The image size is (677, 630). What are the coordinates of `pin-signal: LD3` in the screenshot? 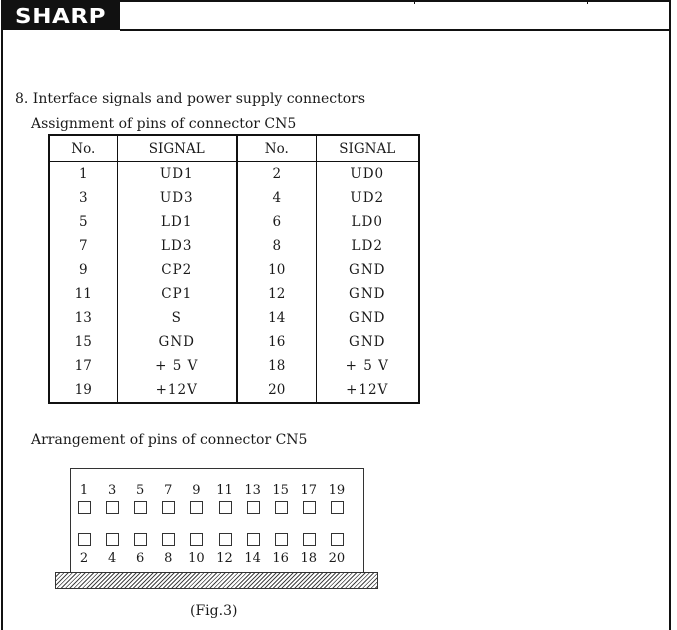 It's located at (176, 246).